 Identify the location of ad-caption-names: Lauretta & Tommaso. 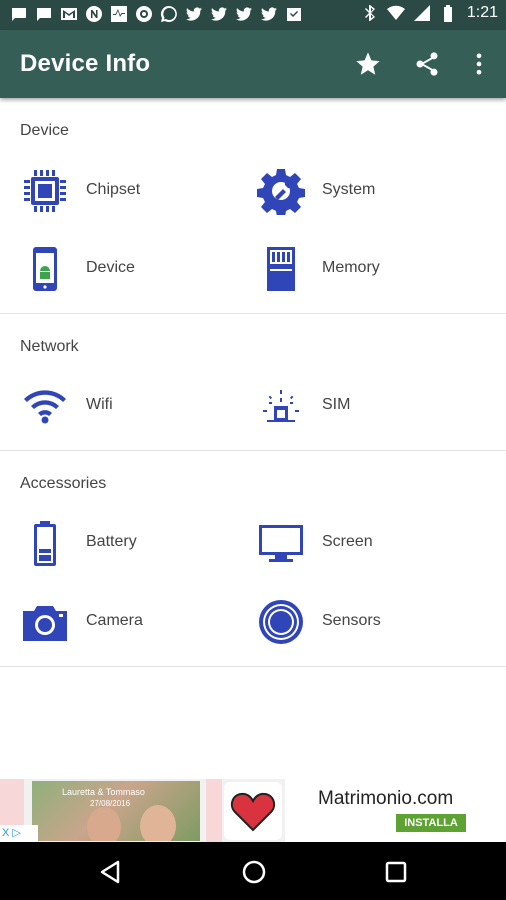
(103, 792).